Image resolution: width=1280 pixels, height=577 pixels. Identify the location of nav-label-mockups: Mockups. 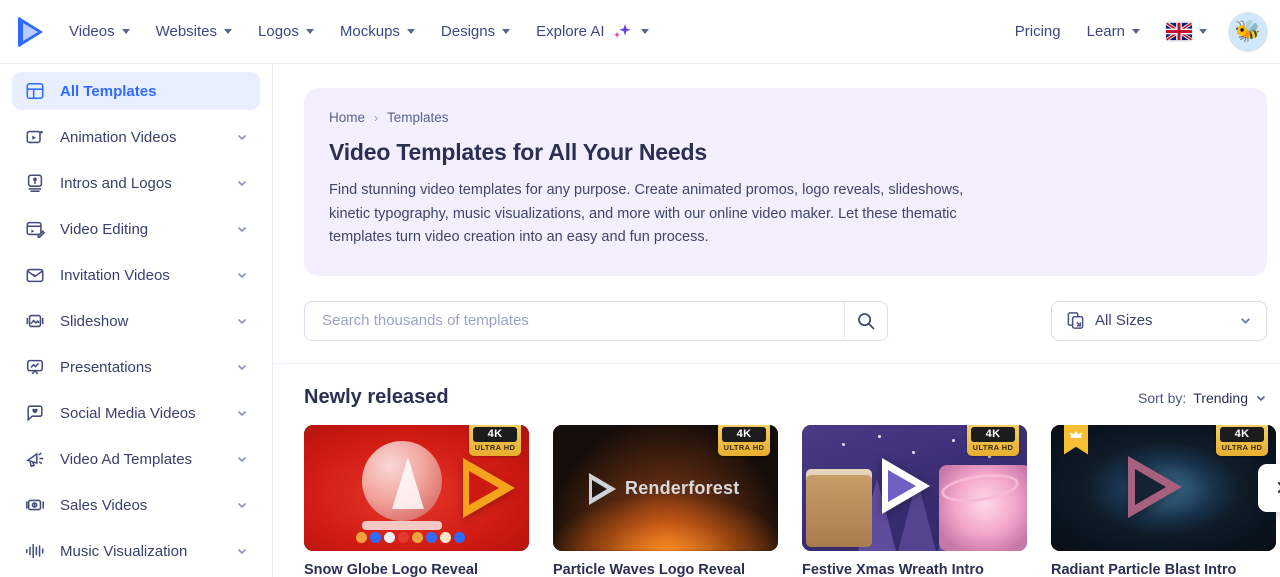
(369, 31).